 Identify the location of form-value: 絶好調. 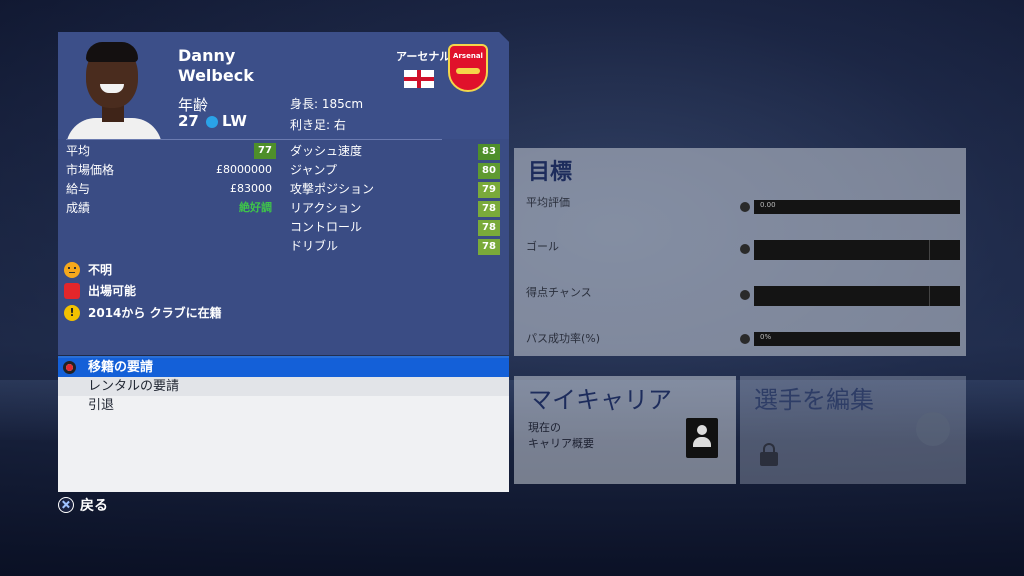
(255, 207).